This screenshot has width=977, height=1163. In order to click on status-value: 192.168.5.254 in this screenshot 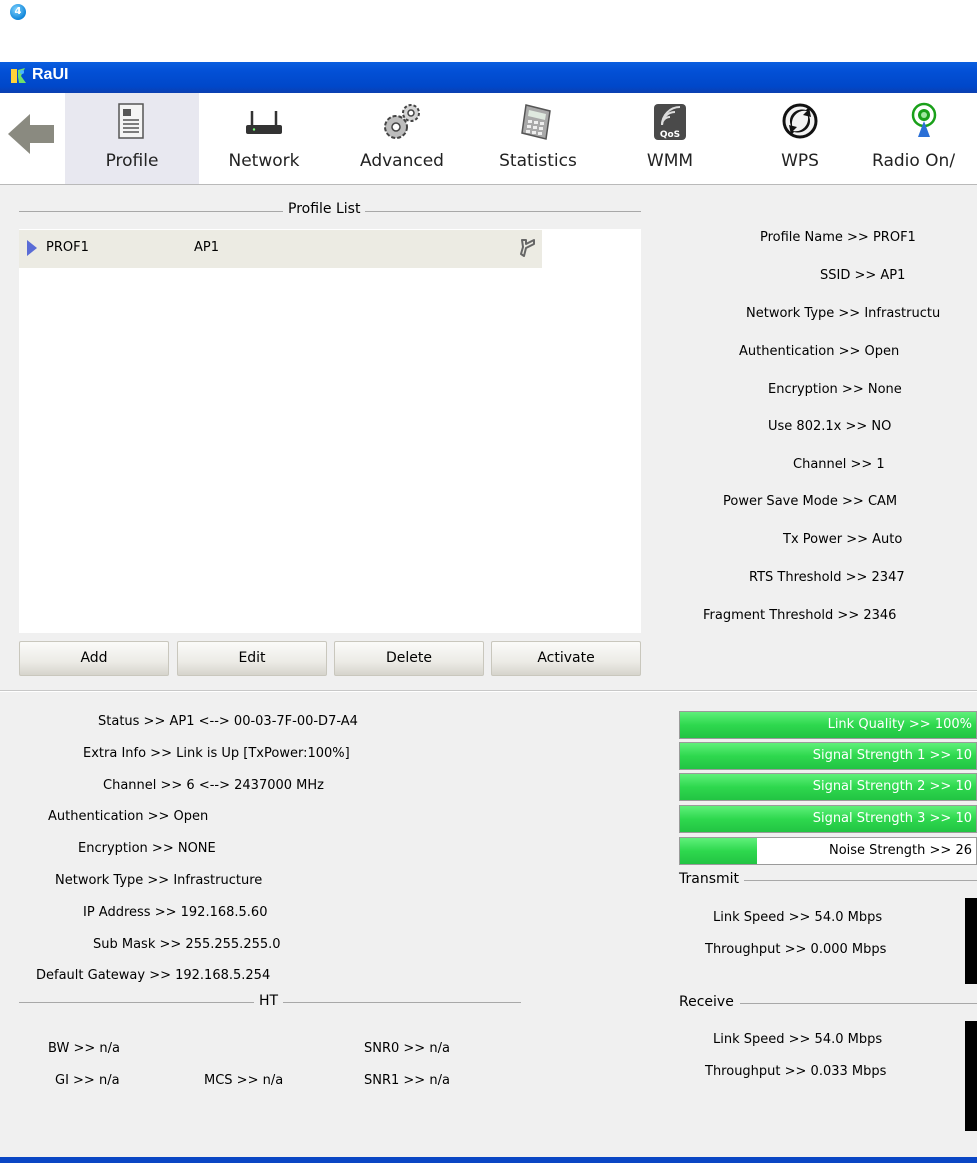, I will do `click(223, 975)`.